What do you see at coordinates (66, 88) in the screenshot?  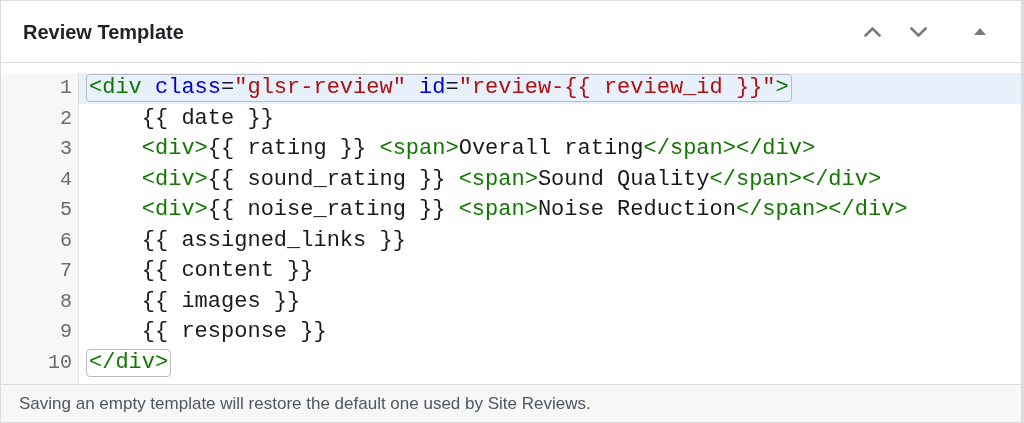 I see `line-number: 1` at bounding box center [66, 88].